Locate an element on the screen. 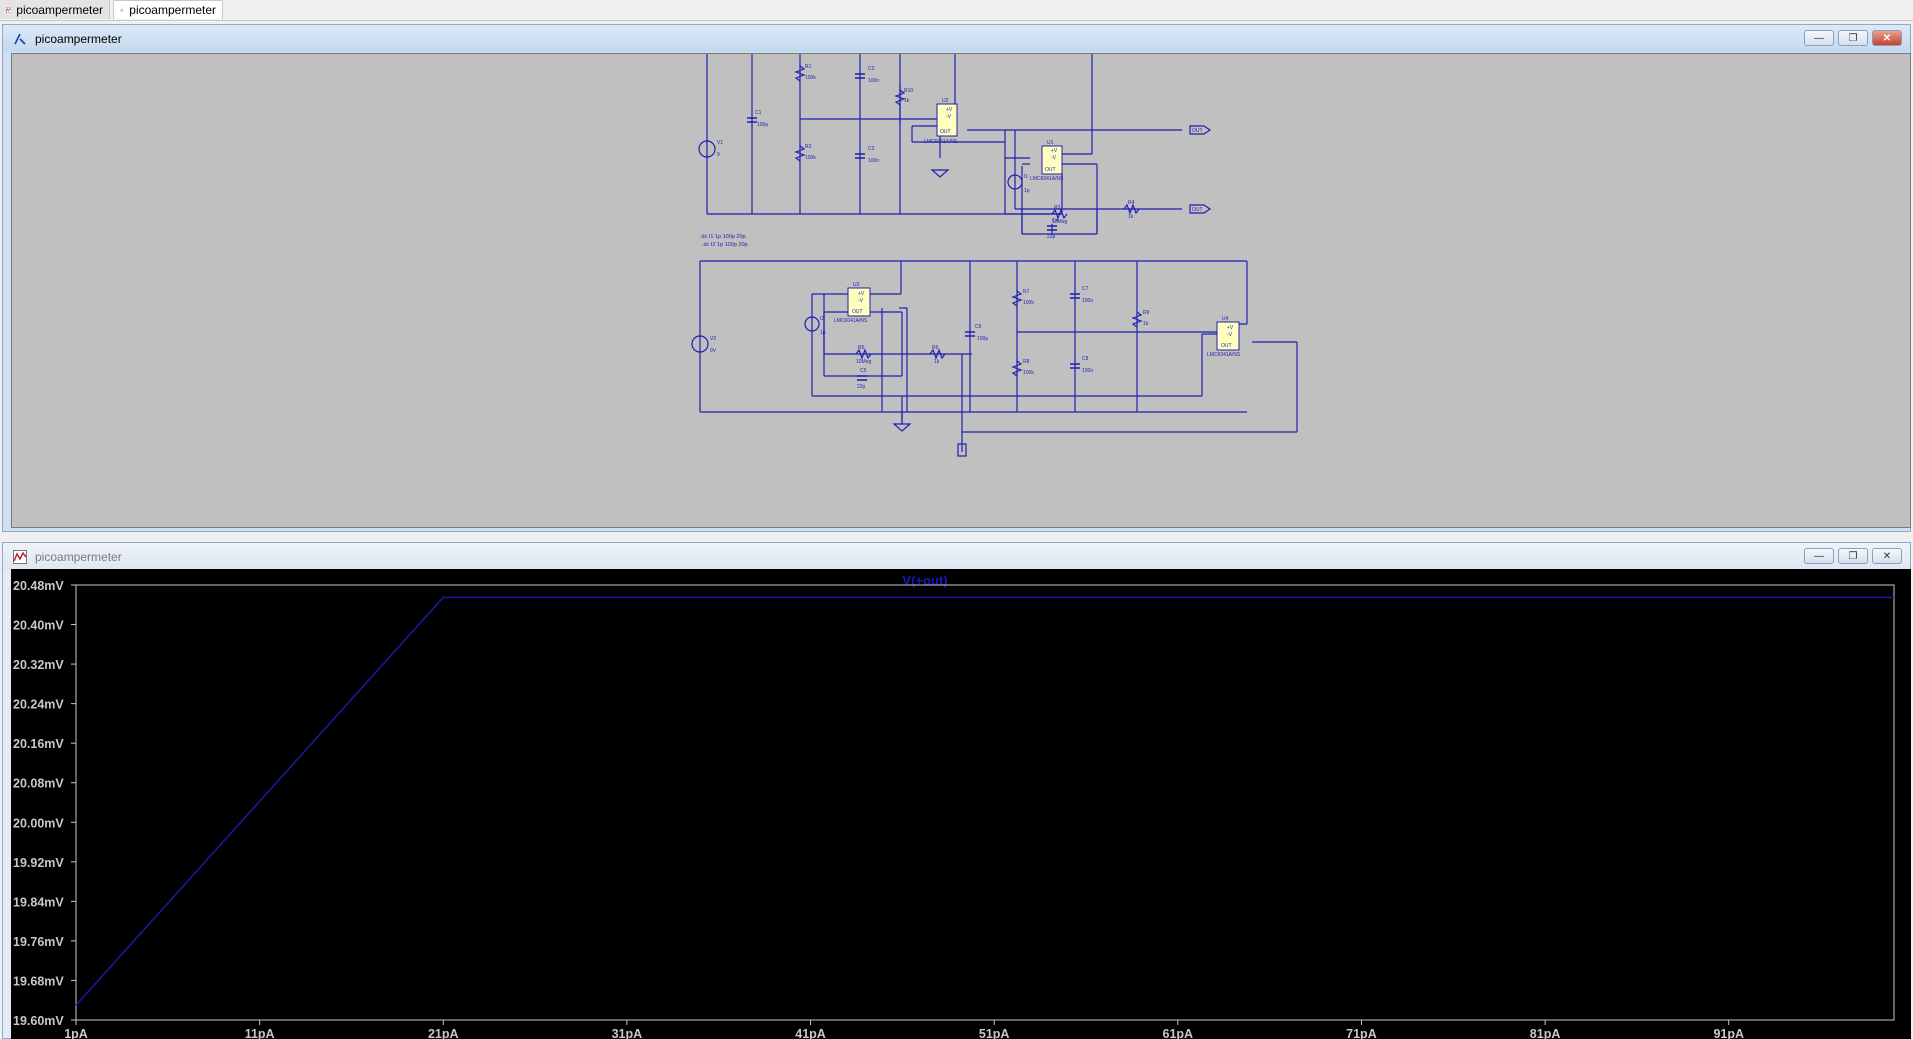  u4-pins-out: OUT is located at coordinates (1226, 346).